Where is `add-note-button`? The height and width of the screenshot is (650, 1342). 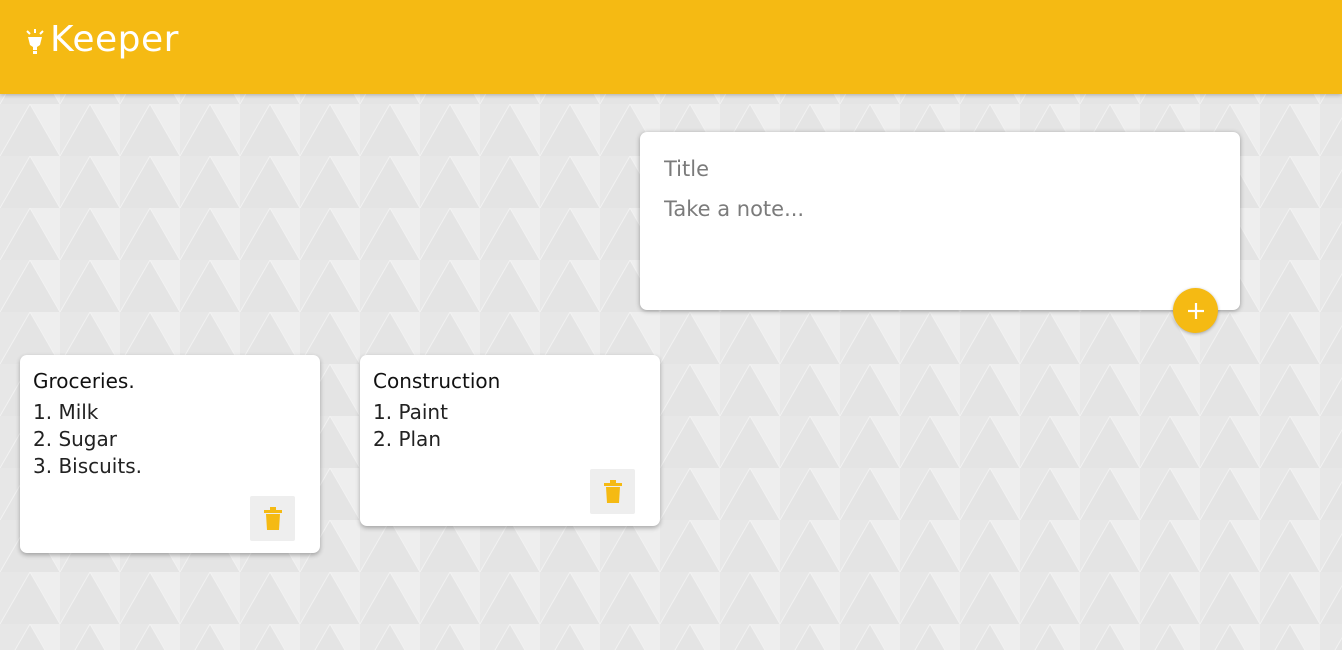
add-note-button is located at coordinates (1195, 310).